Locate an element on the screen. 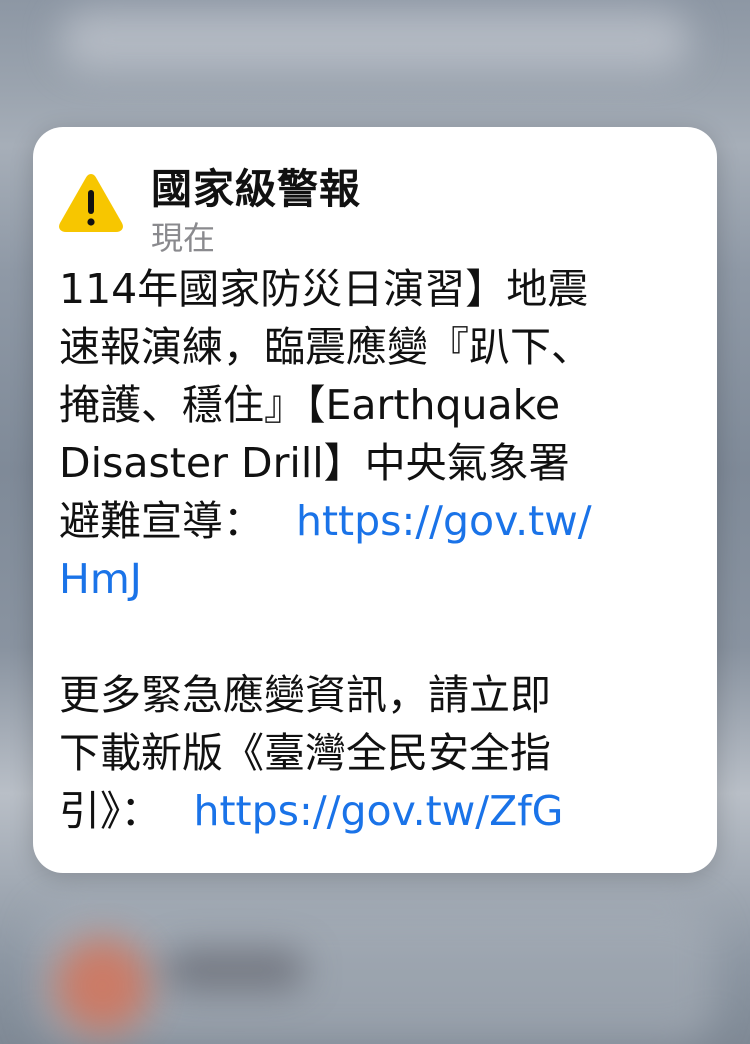 The height and width of the screenshot is (1044, 750). background-blurred-banner is located at coordinates (375, 40).